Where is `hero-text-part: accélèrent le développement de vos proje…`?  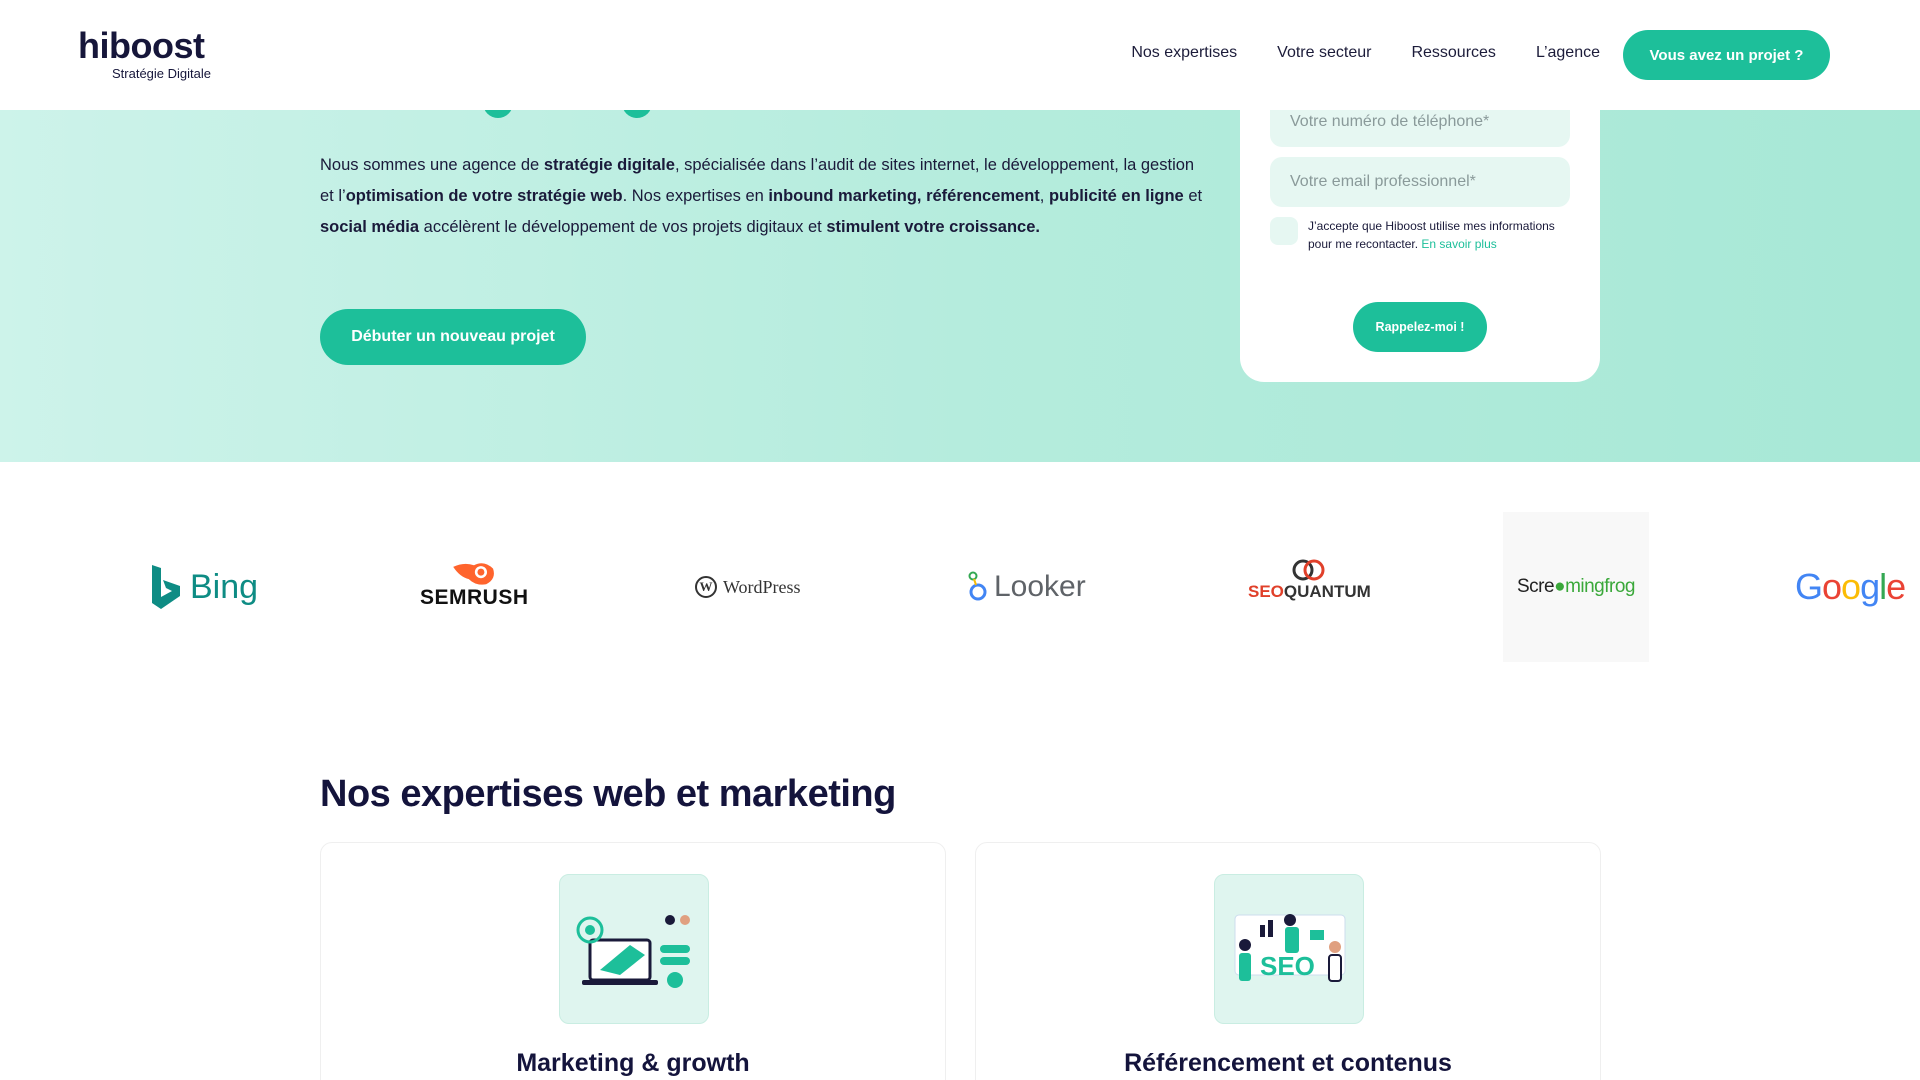 hero-text-part: accélèrent le développement de vos proje… is located at coordinates (623, 227).